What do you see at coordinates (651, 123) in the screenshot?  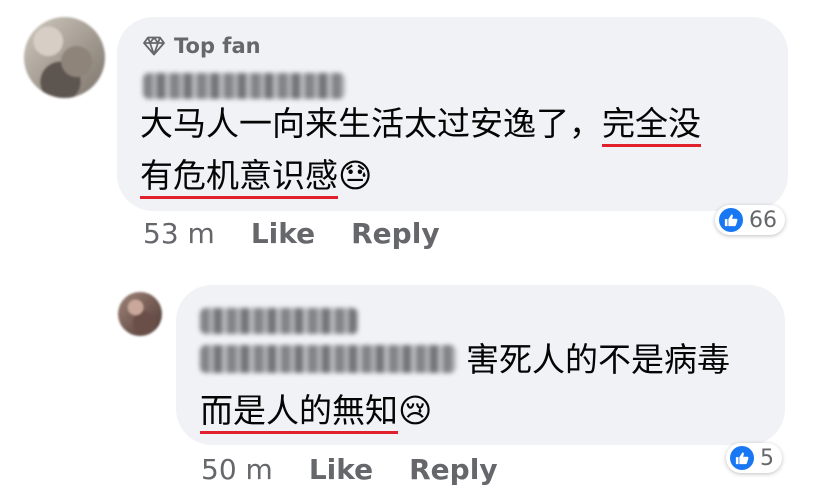 I see `comment-text-underlined-1: 完全没` at bounding box center [651, 123].